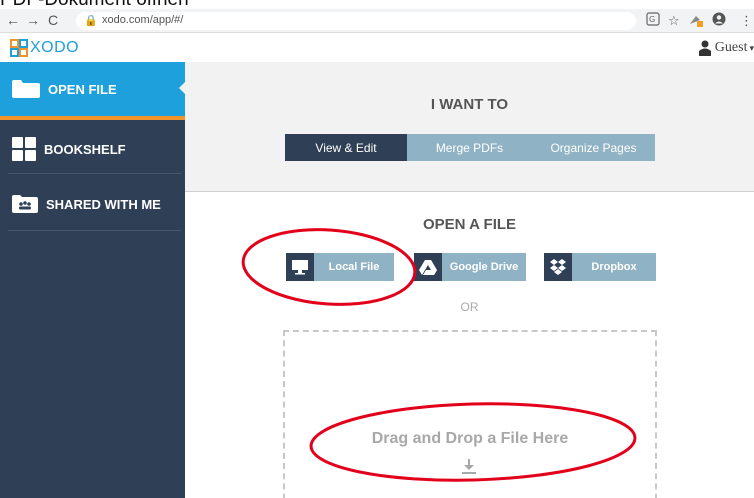 The width and height of the screenshot is (754, 498). Describe the element at coordinates (469, 224) in the screenshot. I see `open-file-title: OPEN A FILE` at that location.